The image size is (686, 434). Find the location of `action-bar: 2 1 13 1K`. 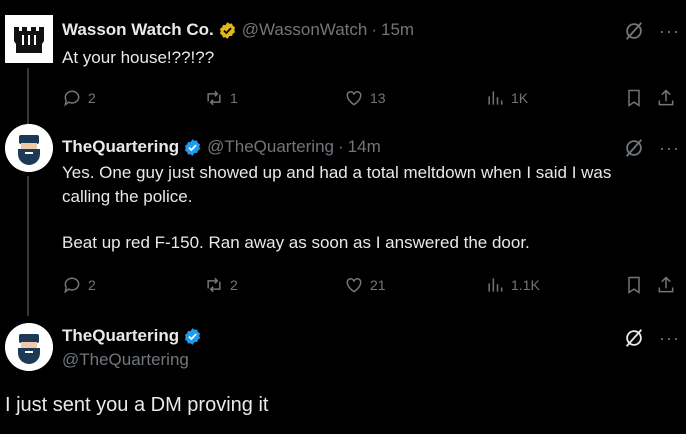

action-bar: 2 1 13 1K is located at coordinates (372, 98).